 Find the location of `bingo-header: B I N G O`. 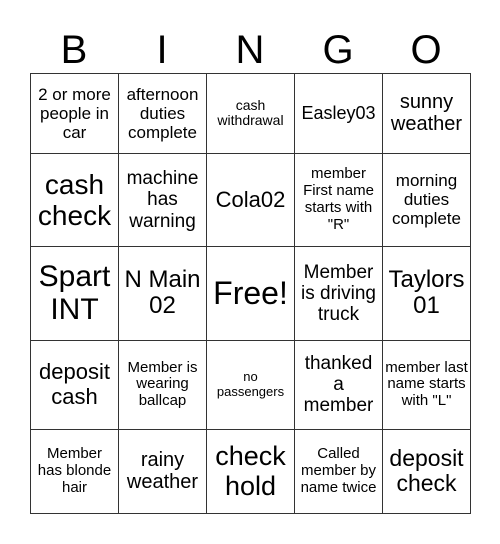

bingo-header: B I N G O is located at coordinates (250, 50).